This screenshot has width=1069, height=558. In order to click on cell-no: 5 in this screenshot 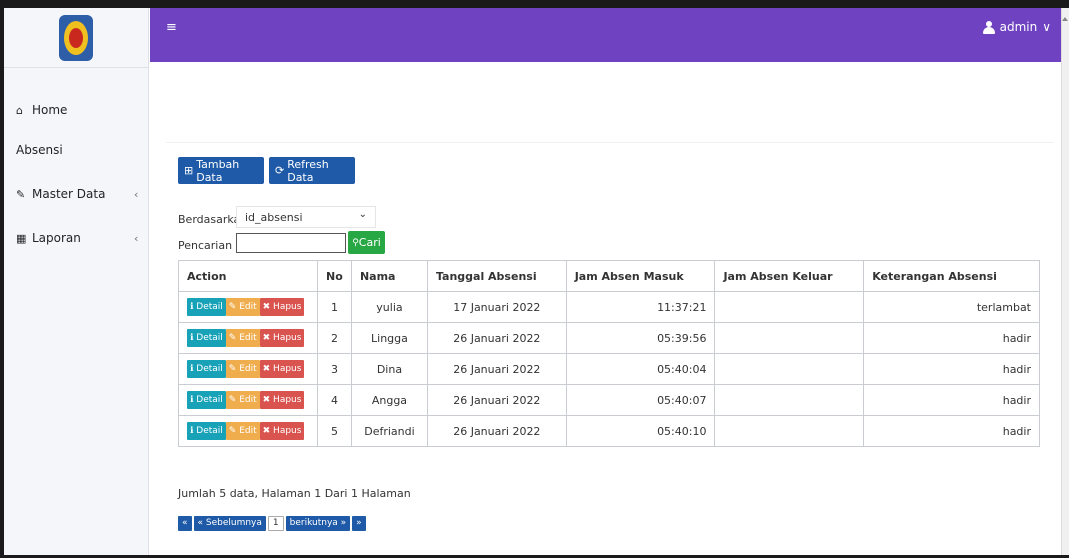, I will do `click(334, 431)`.